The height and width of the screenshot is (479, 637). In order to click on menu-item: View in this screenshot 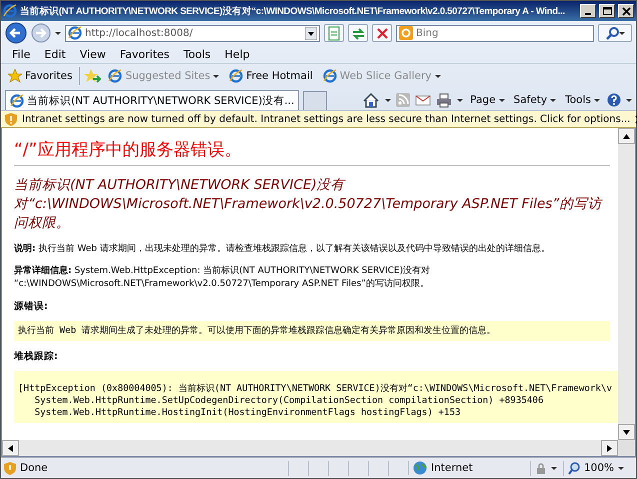, I will do `click(92, 54)`.